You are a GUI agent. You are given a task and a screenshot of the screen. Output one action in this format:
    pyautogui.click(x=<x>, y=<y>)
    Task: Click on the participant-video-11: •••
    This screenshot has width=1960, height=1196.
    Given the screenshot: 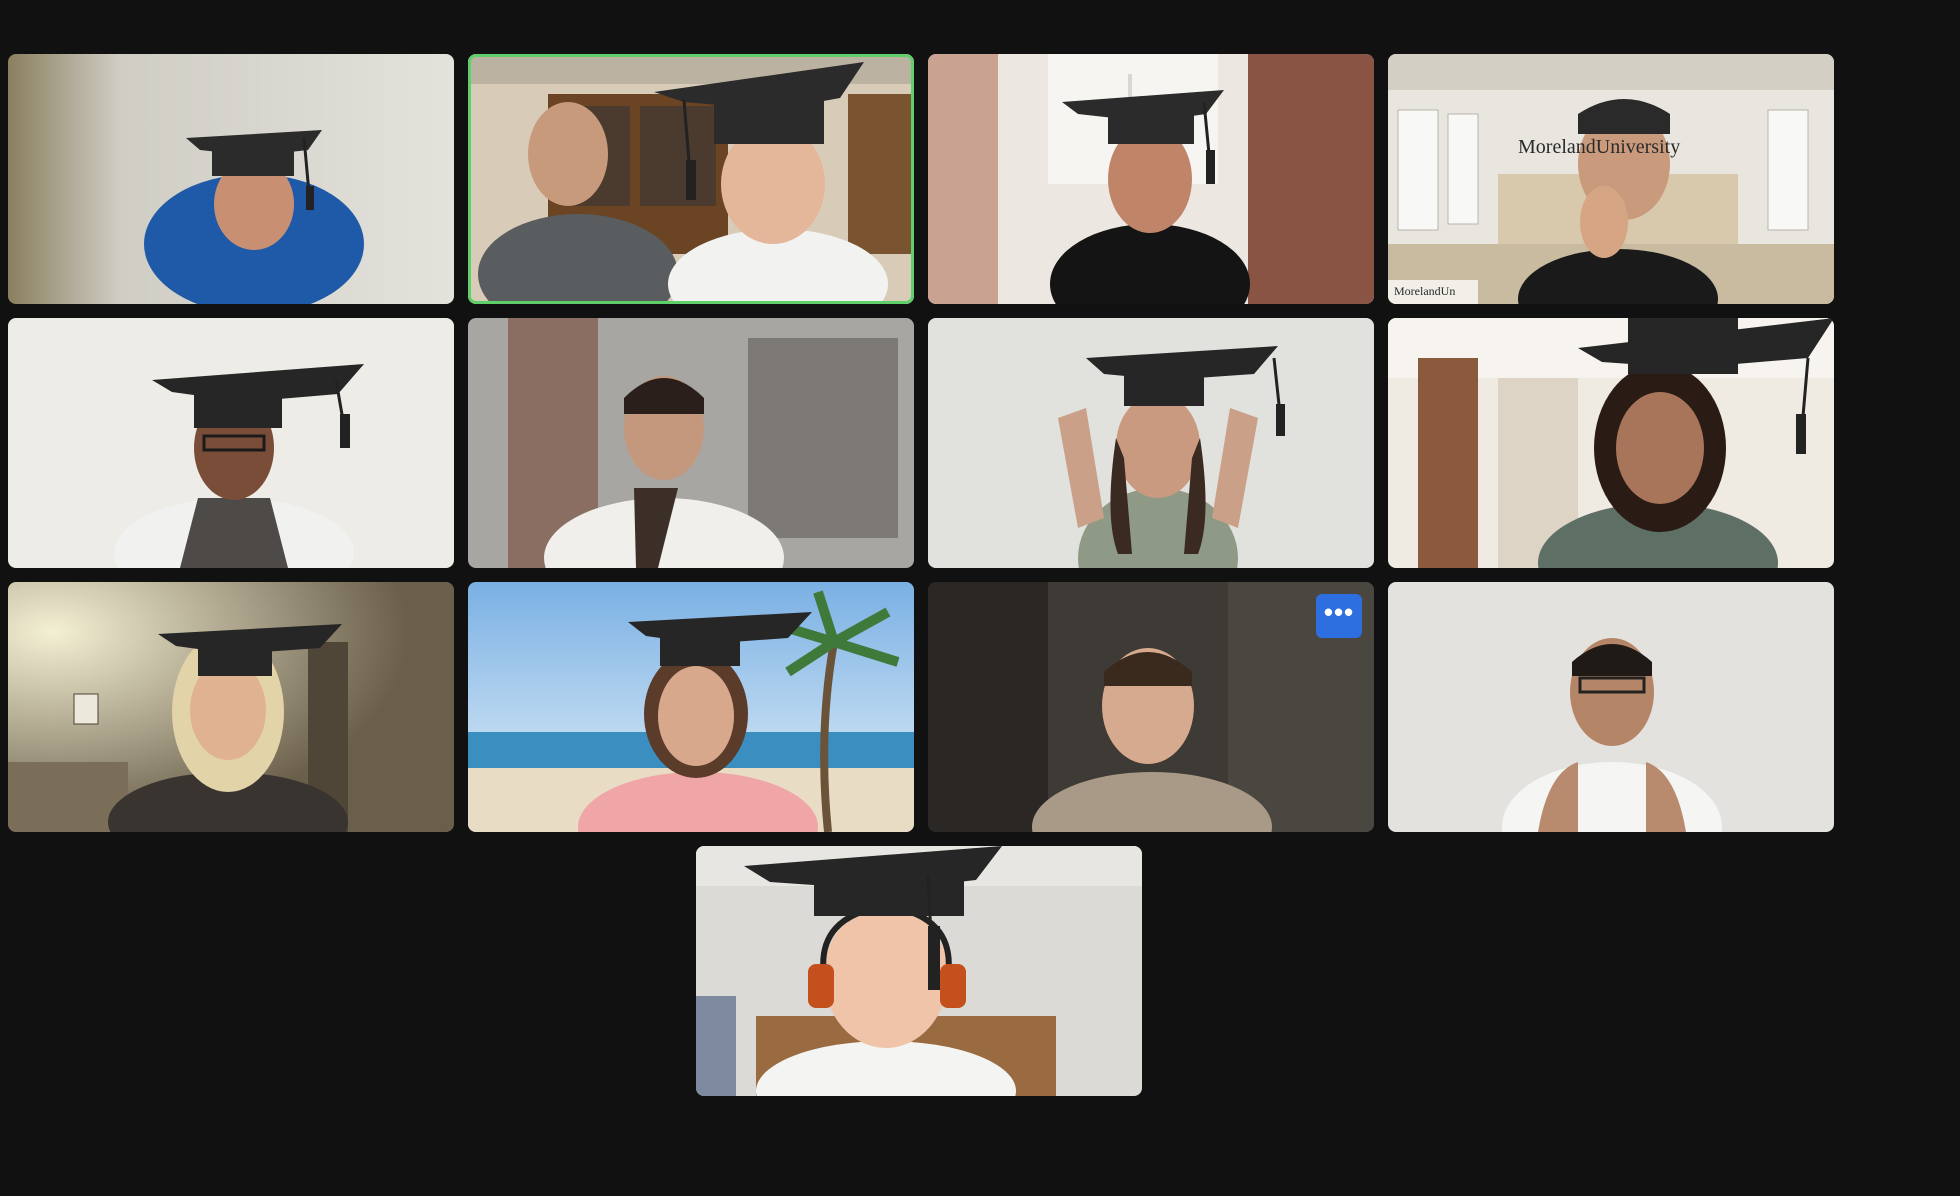 What is the action you would take?
    pyautogui.click(x=1151, y=707)
    